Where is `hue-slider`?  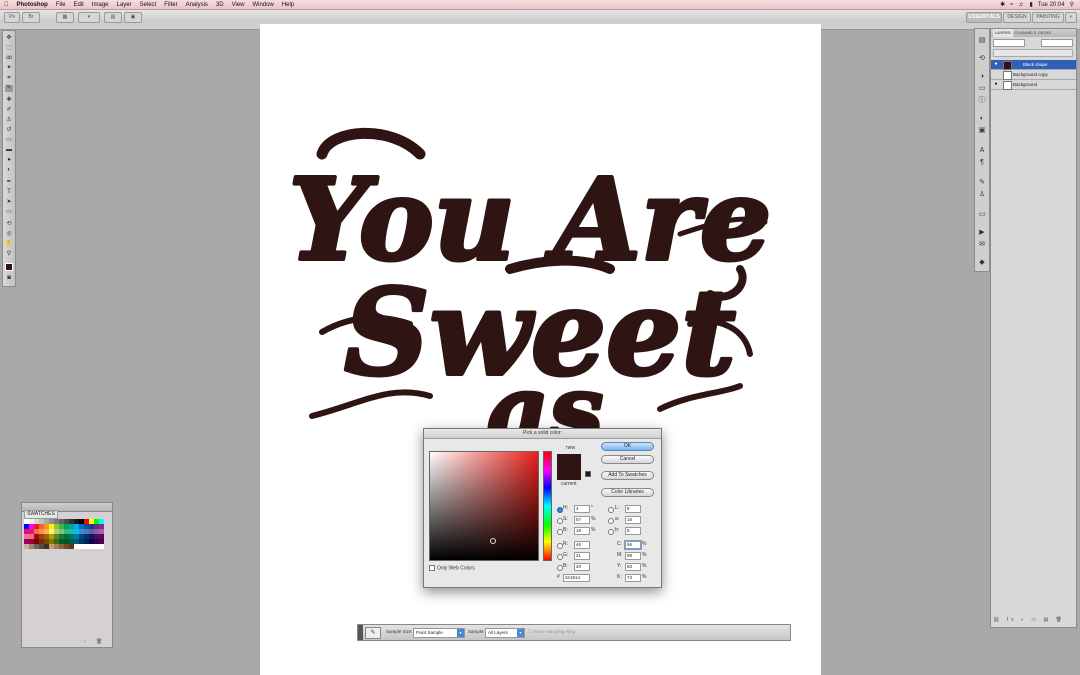 hue-slider is located at coordinates (547, 506).